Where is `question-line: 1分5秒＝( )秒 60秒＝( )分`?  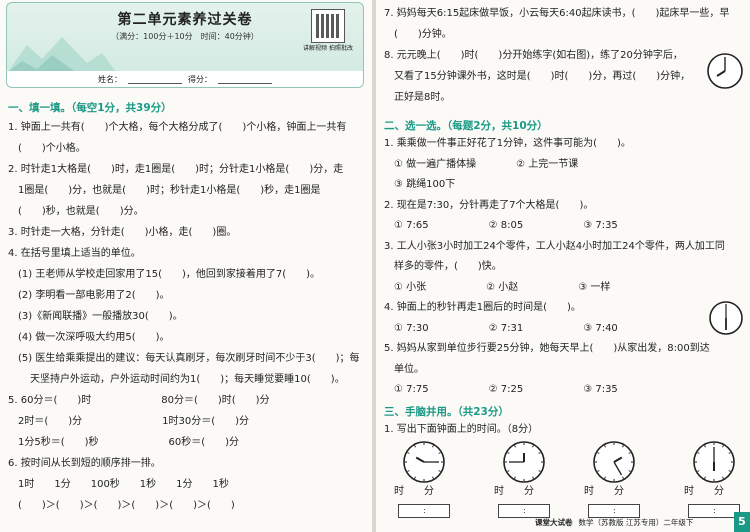 question-line: 1分5秒＝( )秒 60秒＝( )分 is located at coordinates (129, 442).